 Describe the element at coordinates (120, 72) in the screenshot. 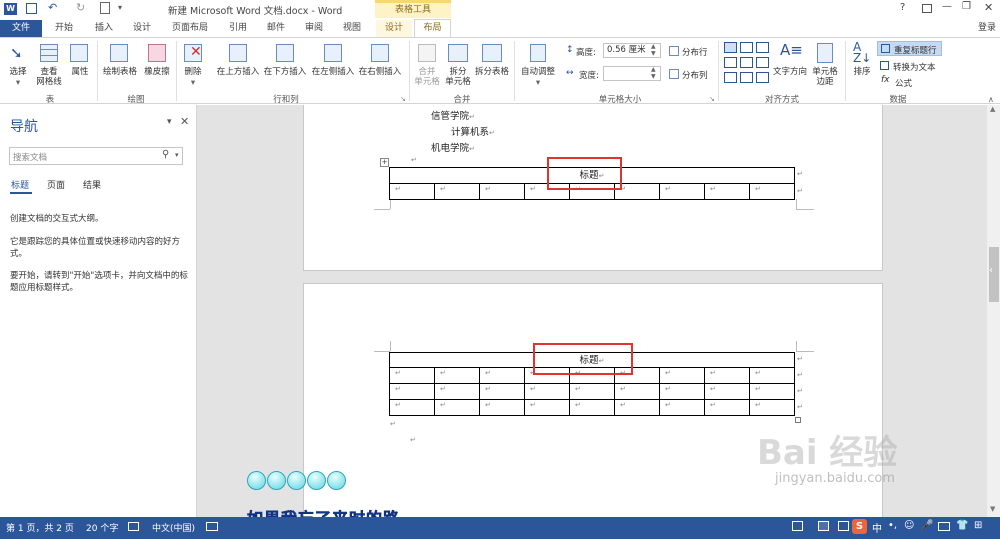

I see `draw-table-button: 绘制表格` at that location.